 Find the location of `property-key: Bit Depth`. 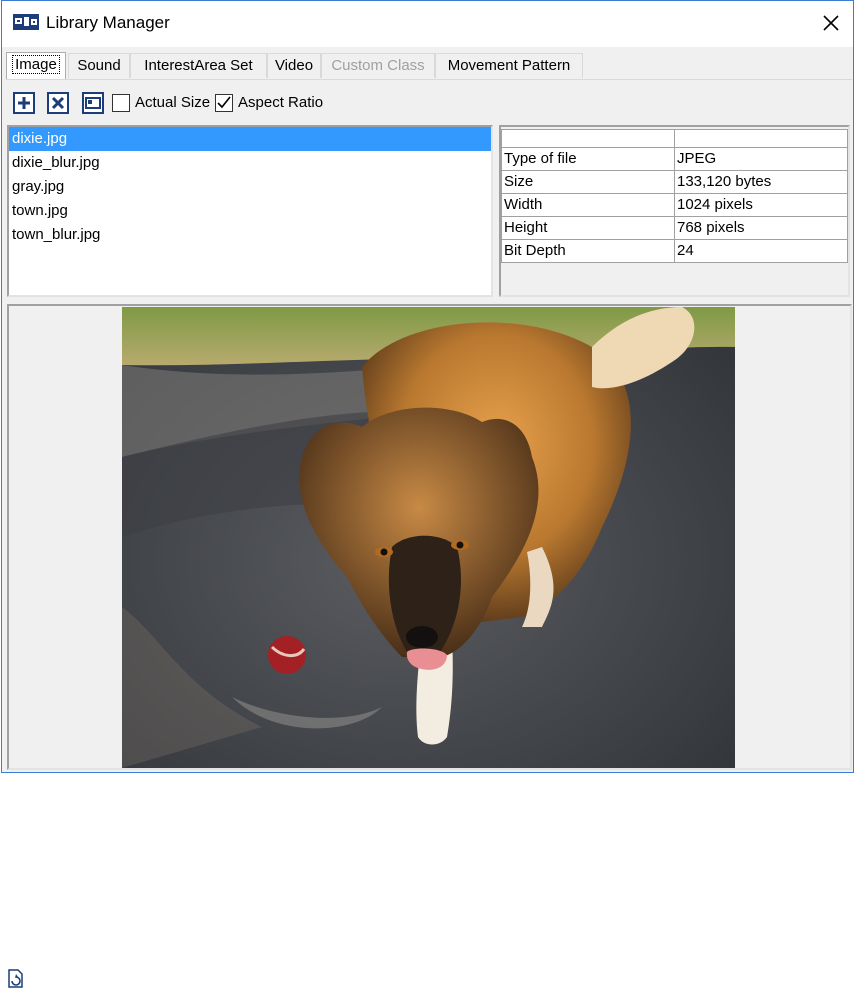

property-key: Bit Depth is located at coordinates (588, 251).